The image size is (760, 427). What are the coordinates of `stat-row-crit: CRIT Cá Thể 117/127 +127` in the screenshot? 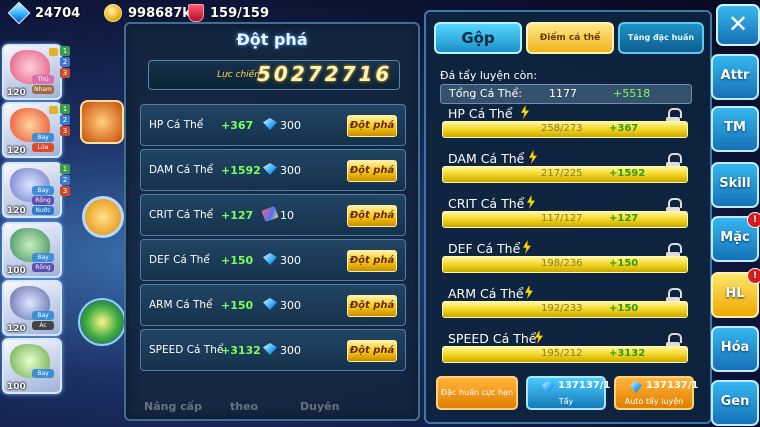 It's located at (567, 215).